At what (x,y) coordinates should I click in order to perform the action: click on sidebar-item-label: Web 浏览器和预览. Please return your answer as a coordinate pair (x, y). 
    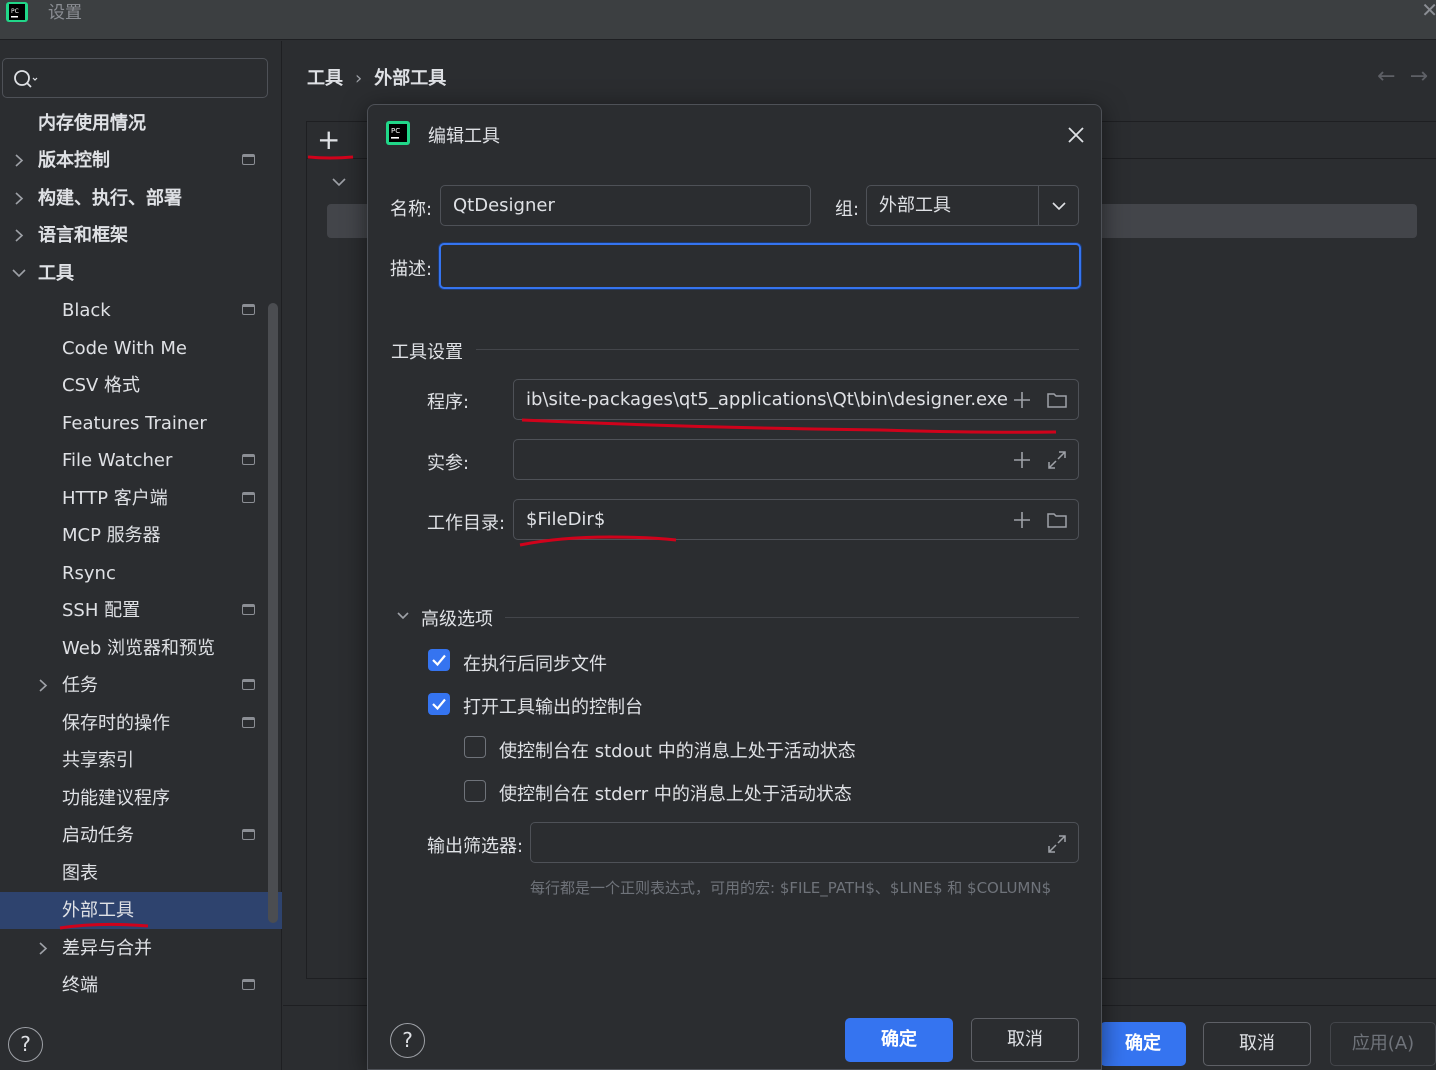
    Looking at the image, I should click on (138, 648).